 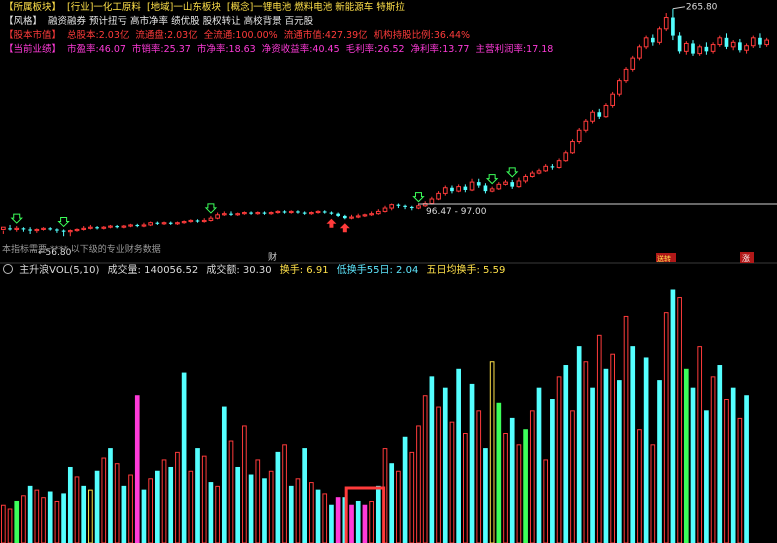 I want to click on indicator-settings-icon, so click(x=8, y=269).